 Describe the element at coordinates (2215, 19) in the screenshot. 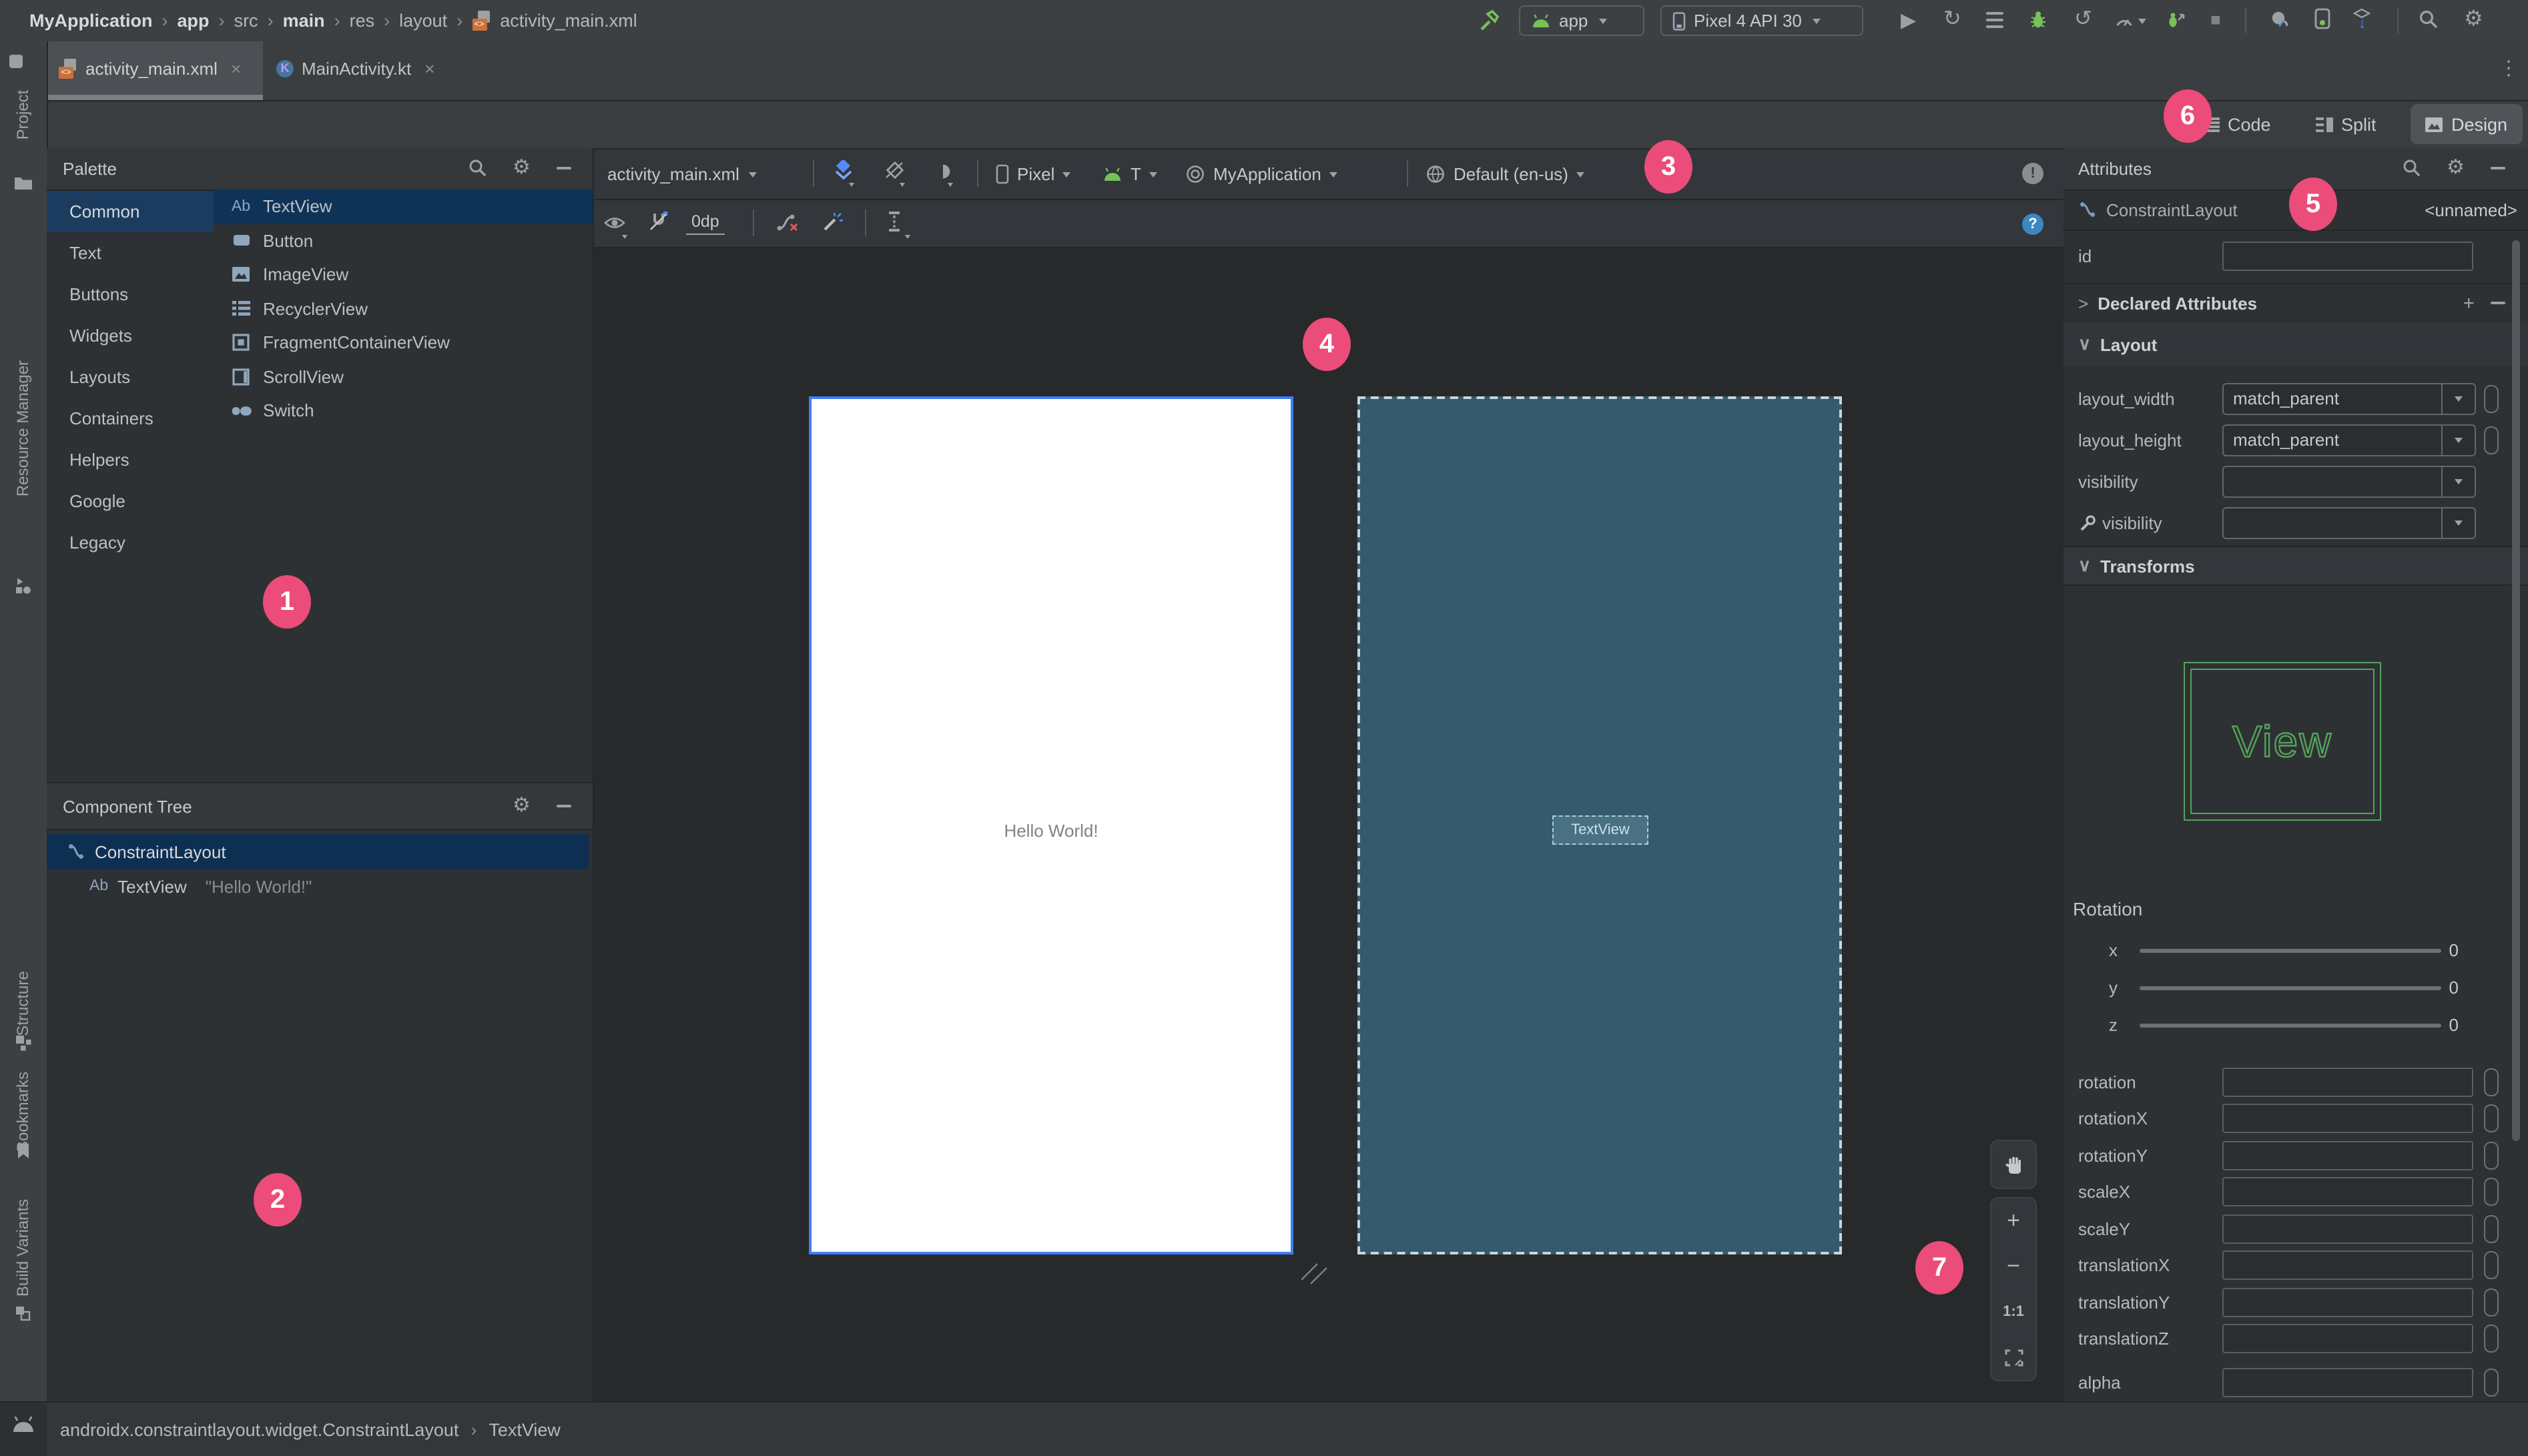

I see `stop-button: ■` at that location.